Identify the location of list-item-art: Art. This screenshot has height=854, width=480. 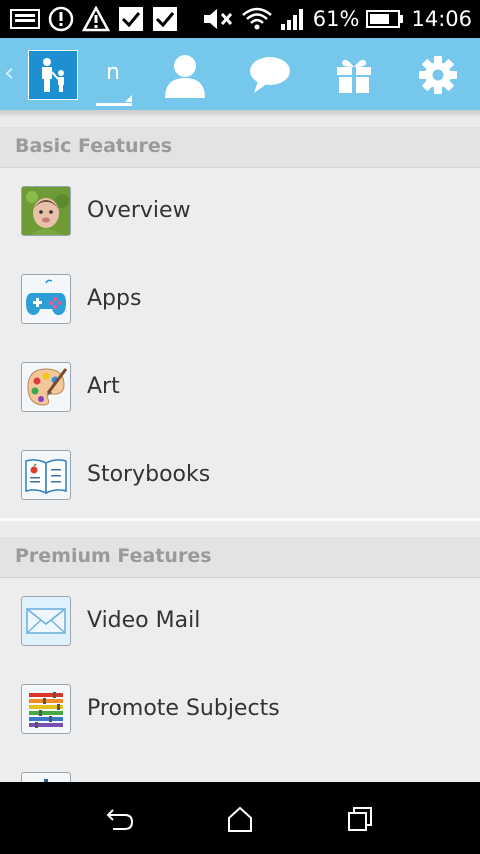
(240, 388).